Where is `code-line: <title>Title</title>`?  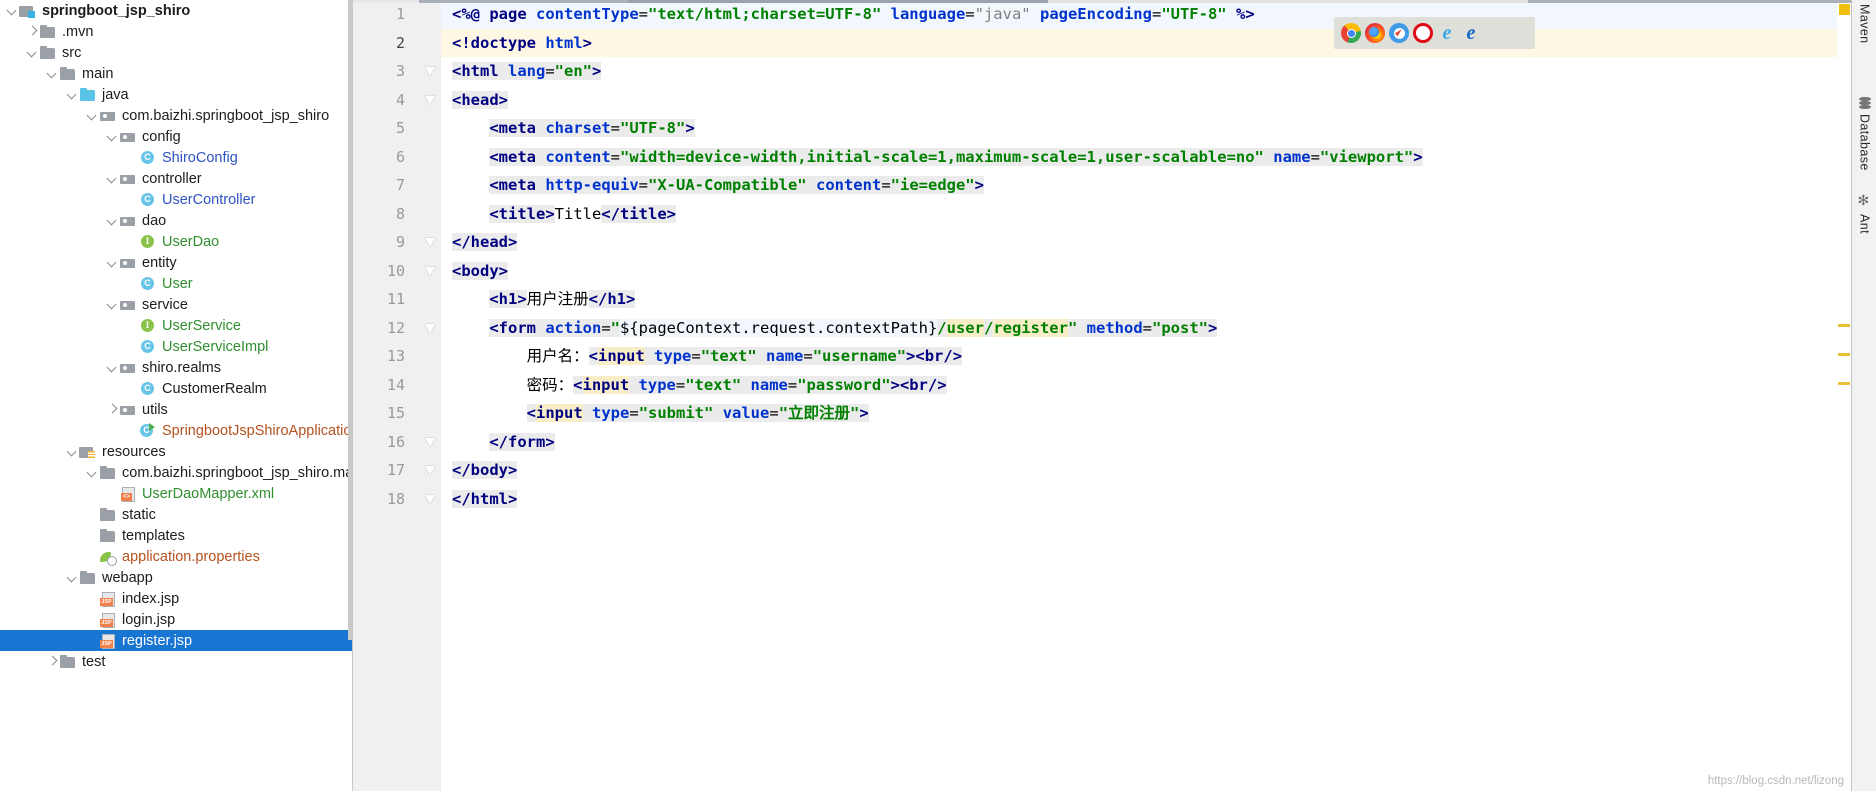 code-line: <title>Title</title> is located at coordinates (1139, 214).